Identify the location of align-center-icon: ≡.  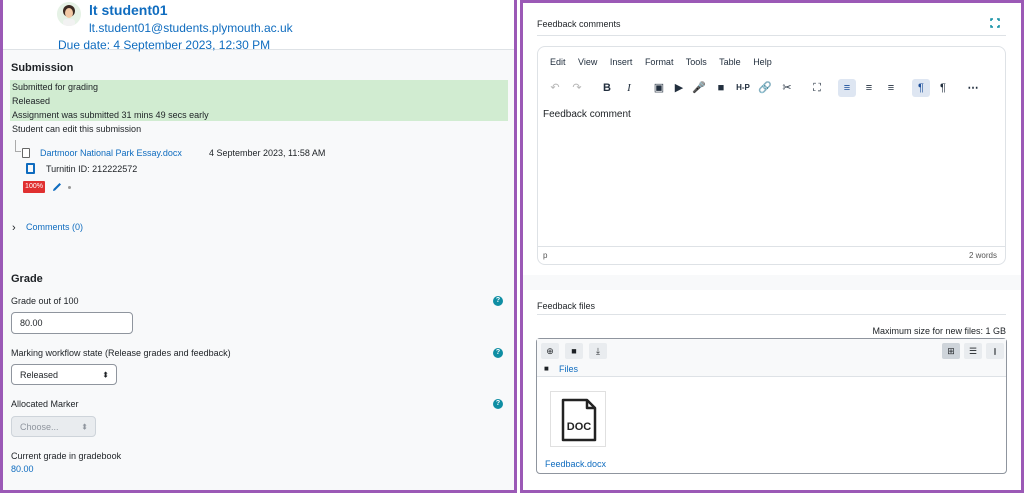
(869, 88).